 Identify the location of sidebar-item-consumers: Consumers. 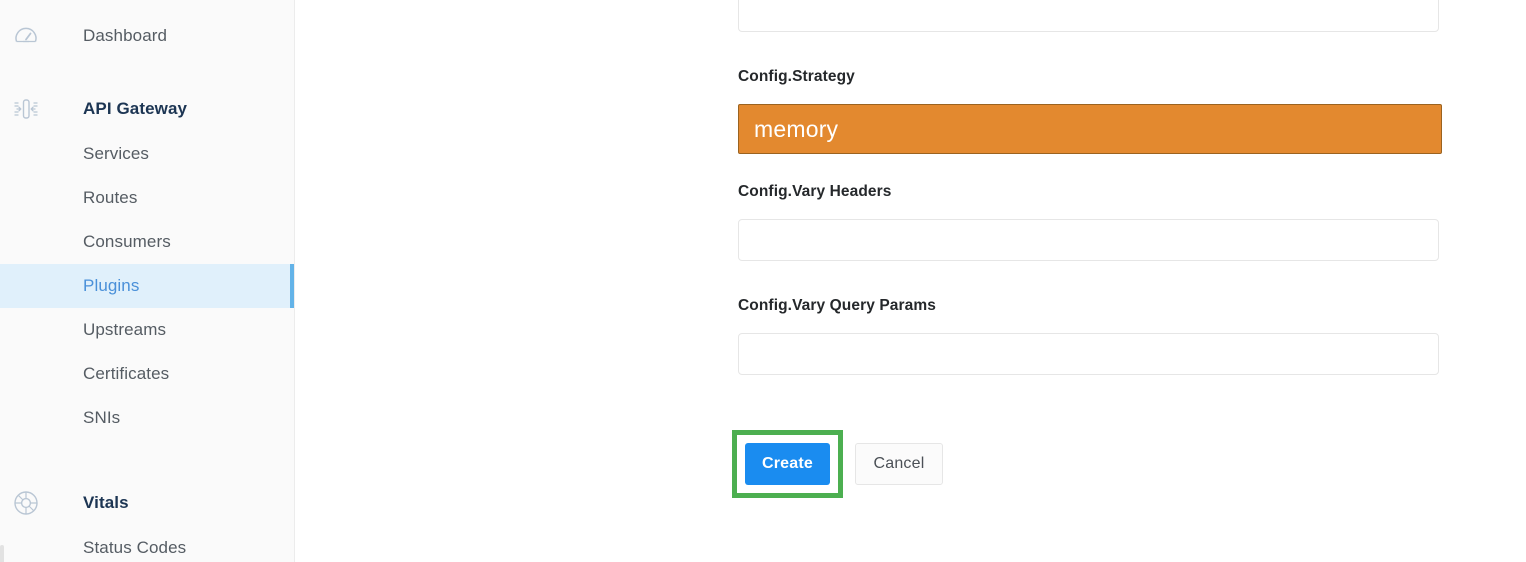
(147, 242).